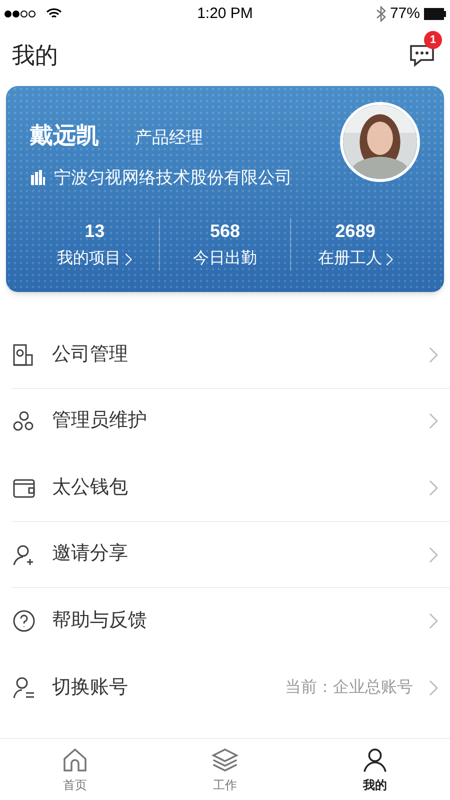  Describe the element at coordinates (231, 555) in the screenshot. I see `menu-item: 邀请分享` at that location.